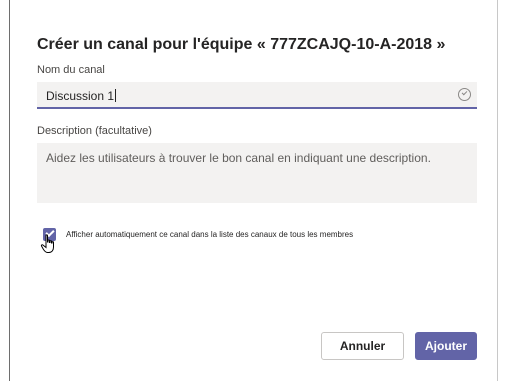  I want to click on channel-name-value: Discussion 1, so click(81, 96).